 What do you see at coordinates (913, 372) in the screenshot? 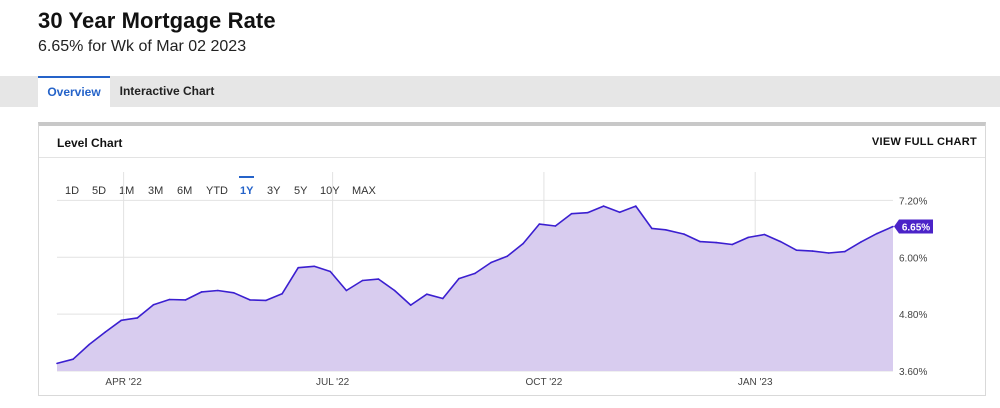
I see `y-tick-label: 3.60%` at bounding box center [913, 372].